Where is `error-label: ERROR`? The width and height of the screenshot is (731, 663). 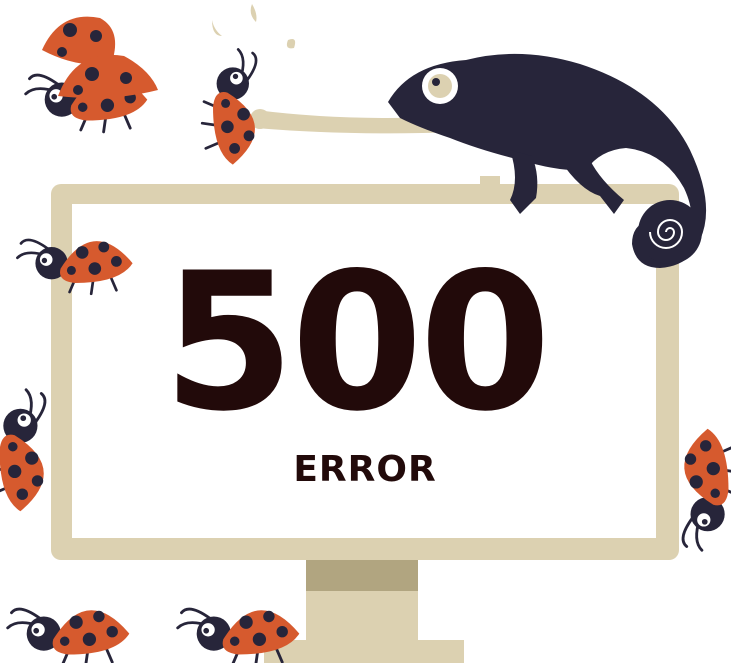
error-label: ERROR is located at coordinates (365, 469).